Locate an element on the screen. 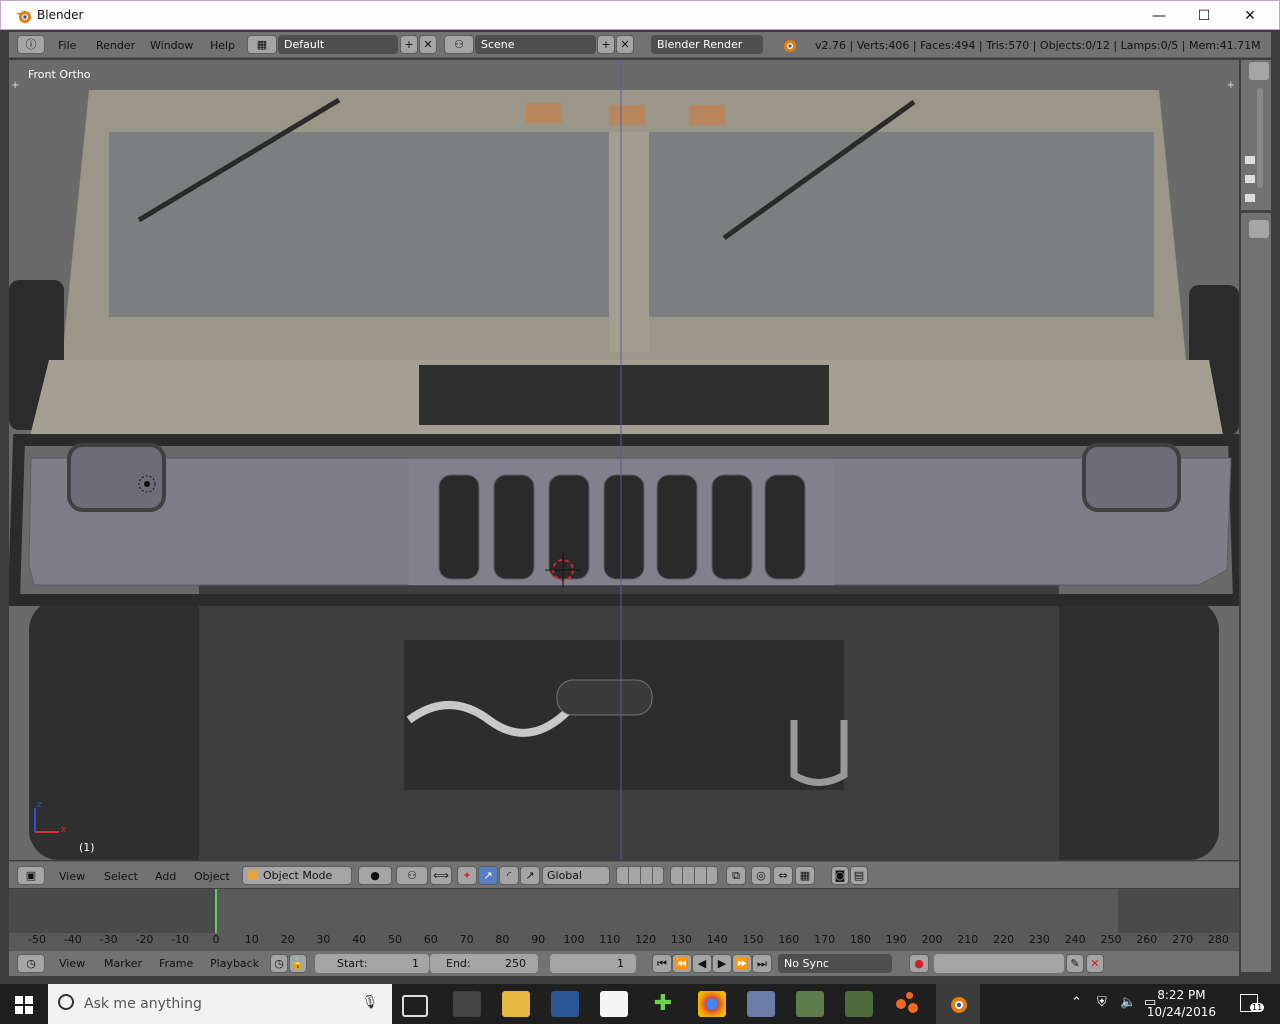 The width and height of the screenshot is (1280, 1024). remove-screen-button: ✕ is located at coordinates (428, 44).